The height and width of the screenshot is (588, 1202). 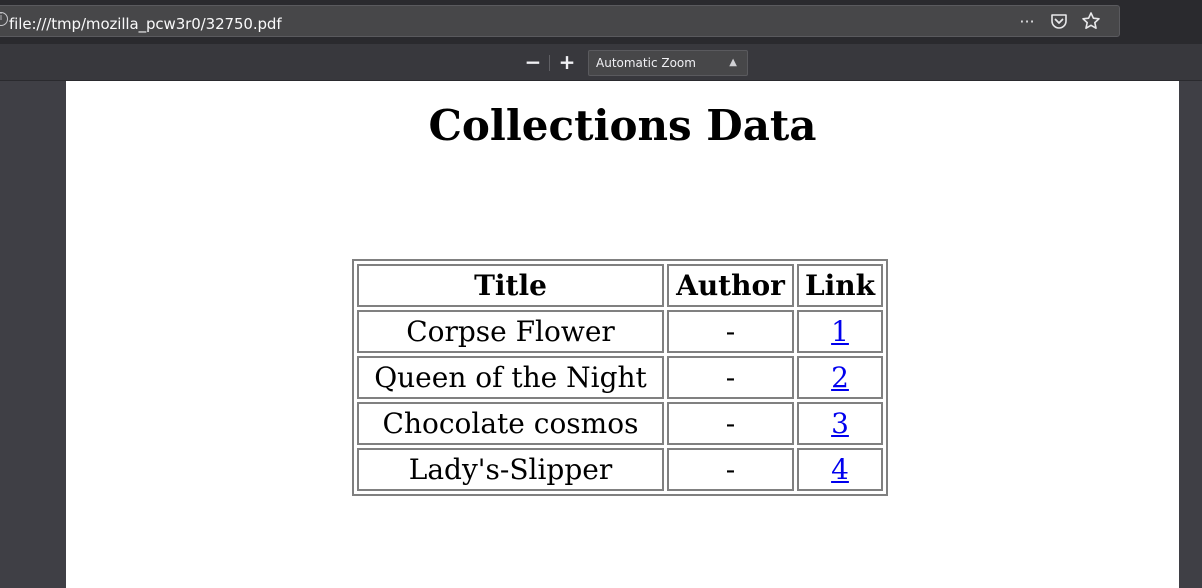 I want to click on zoom-select-value: Automatic Zoom, so click(x=646, y=63).